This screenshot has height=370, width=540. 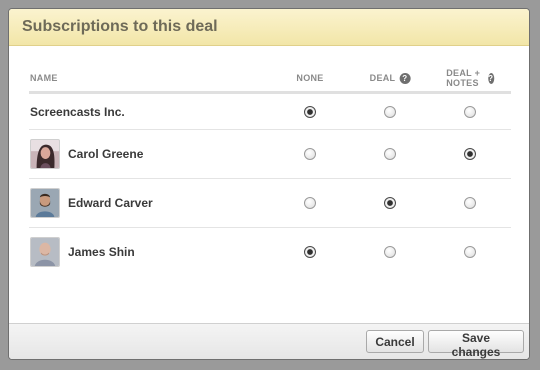 What do you see at coordinates (270, 79) in the screenshot?
I see `table-header-row: NAME NONE DEAL ? DEAL + NOTES ?` at bounding box center [270, 79].